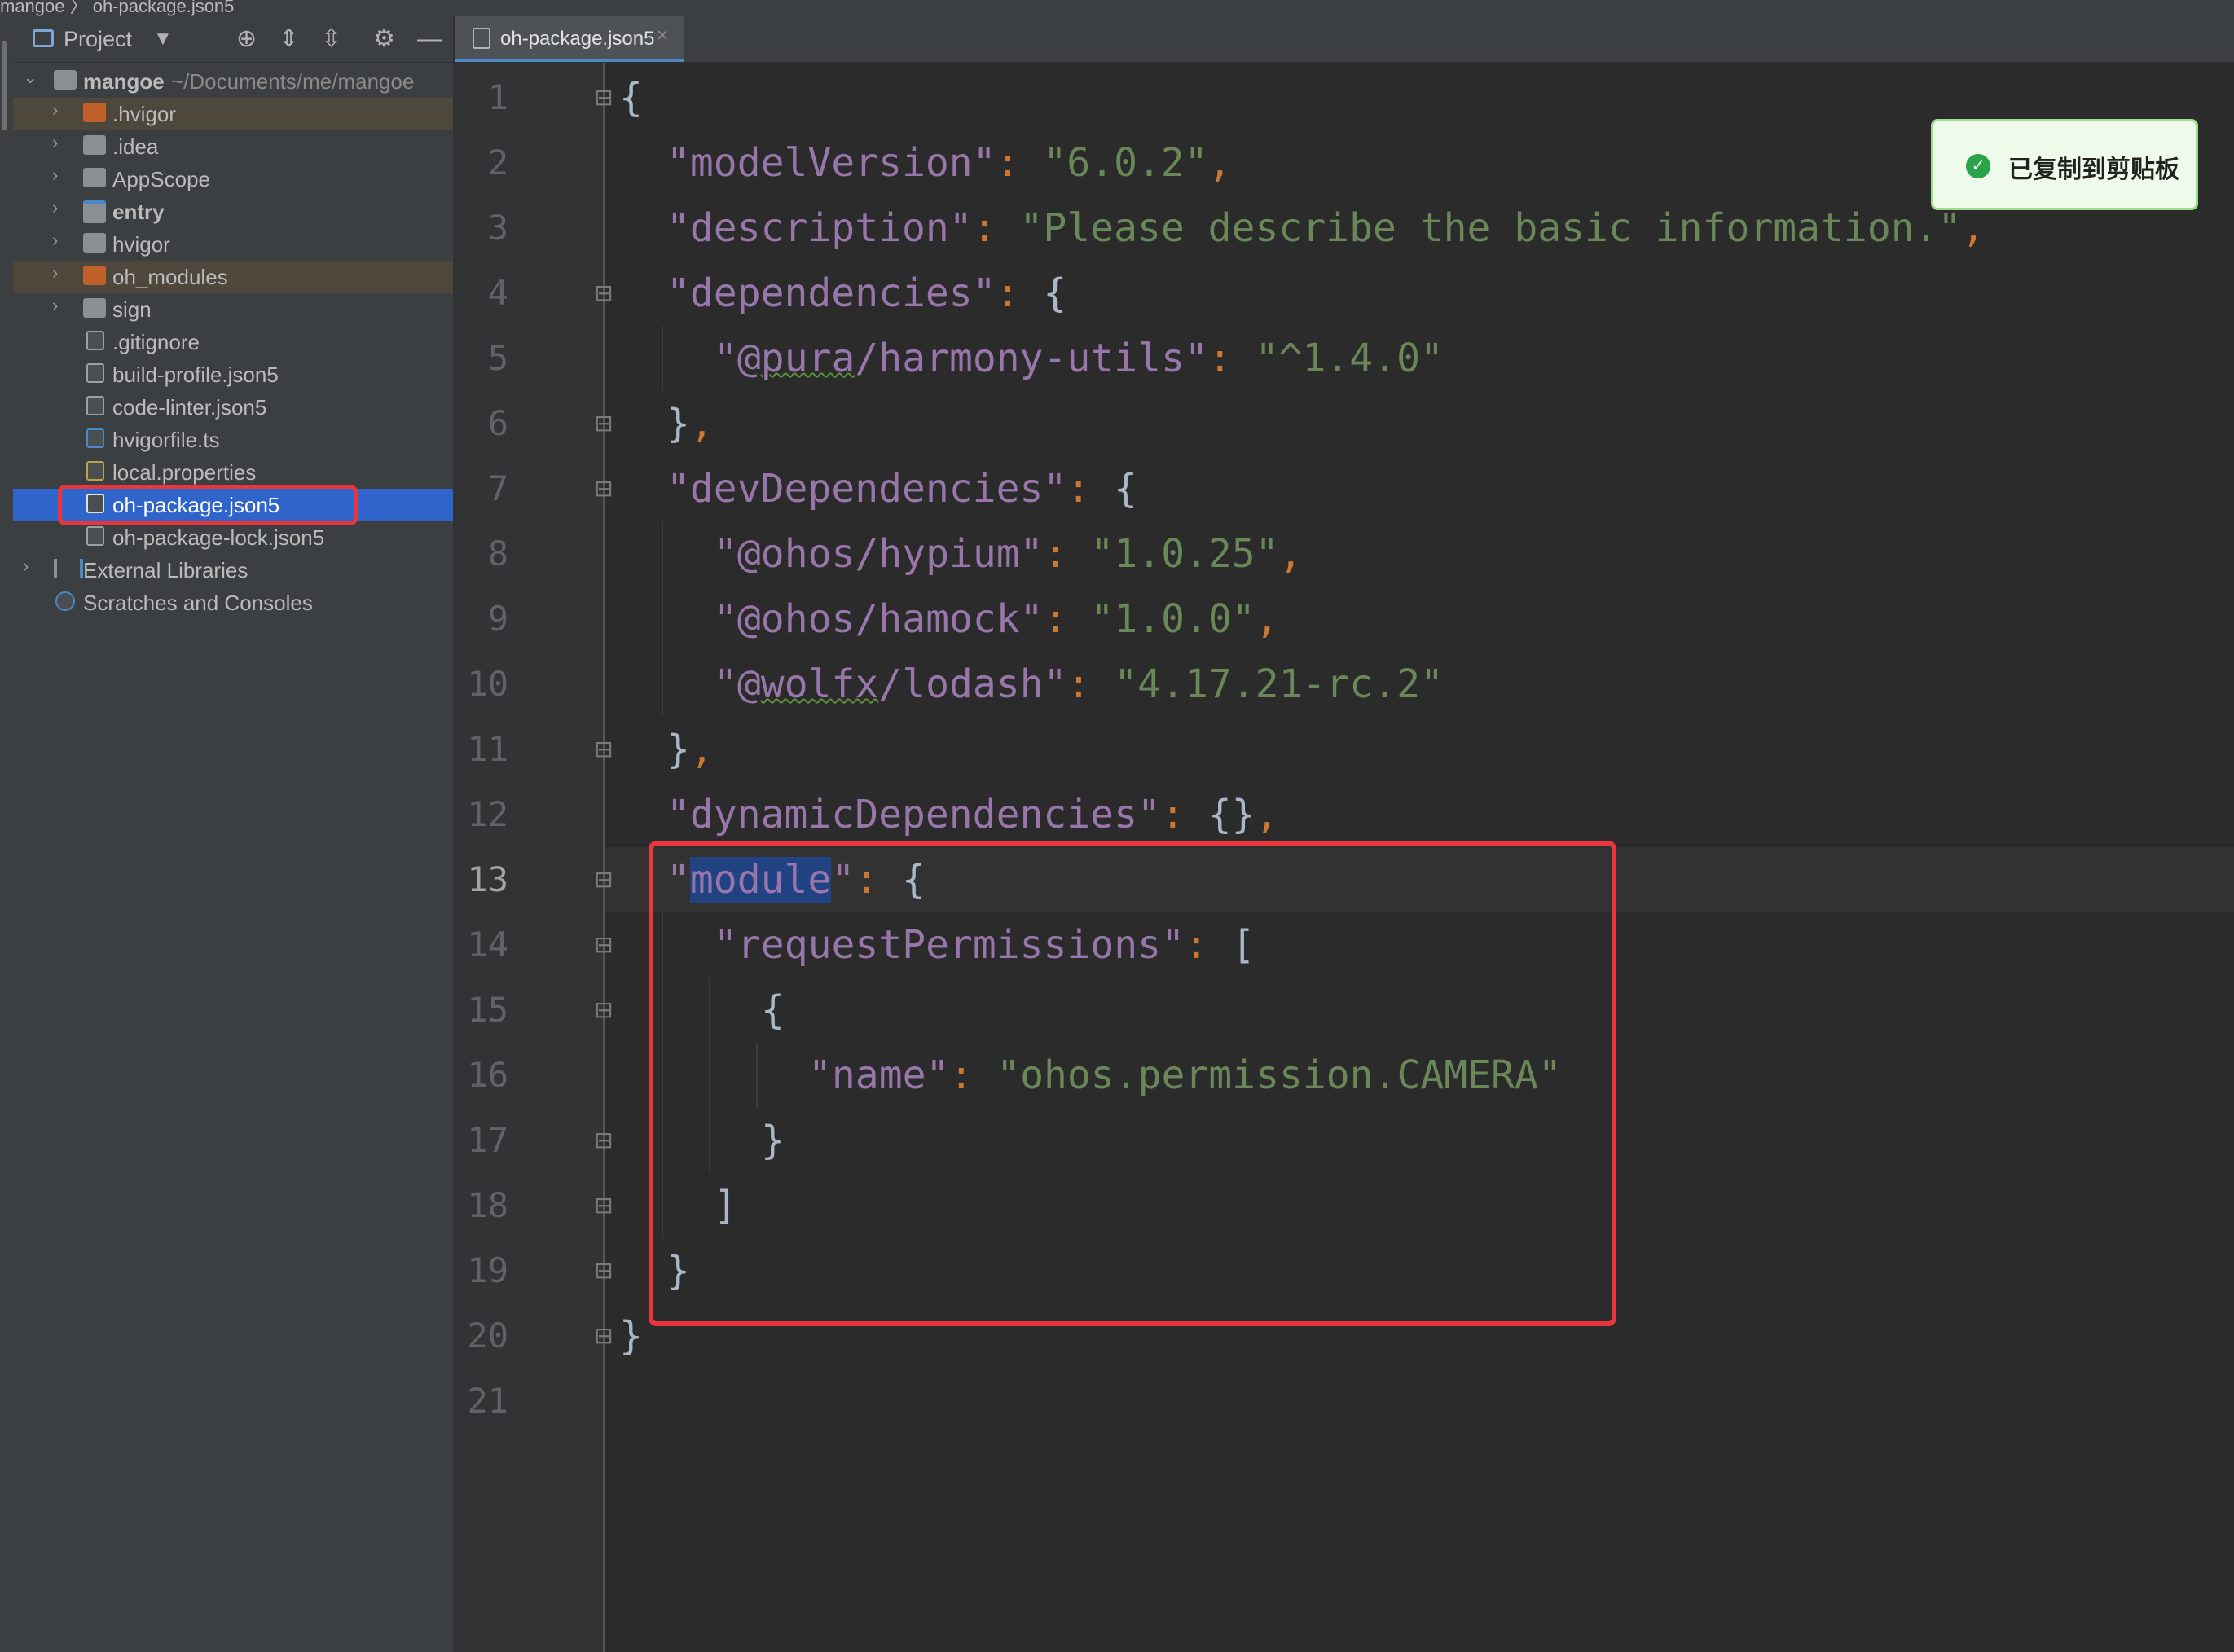 This screenshot has width=2234, height=1652. Describe the element at coordinates (1079, 358) in the screenshot. I see `code-line-5: "@pura/harmony-utils": "^1.4.0"` at that location.